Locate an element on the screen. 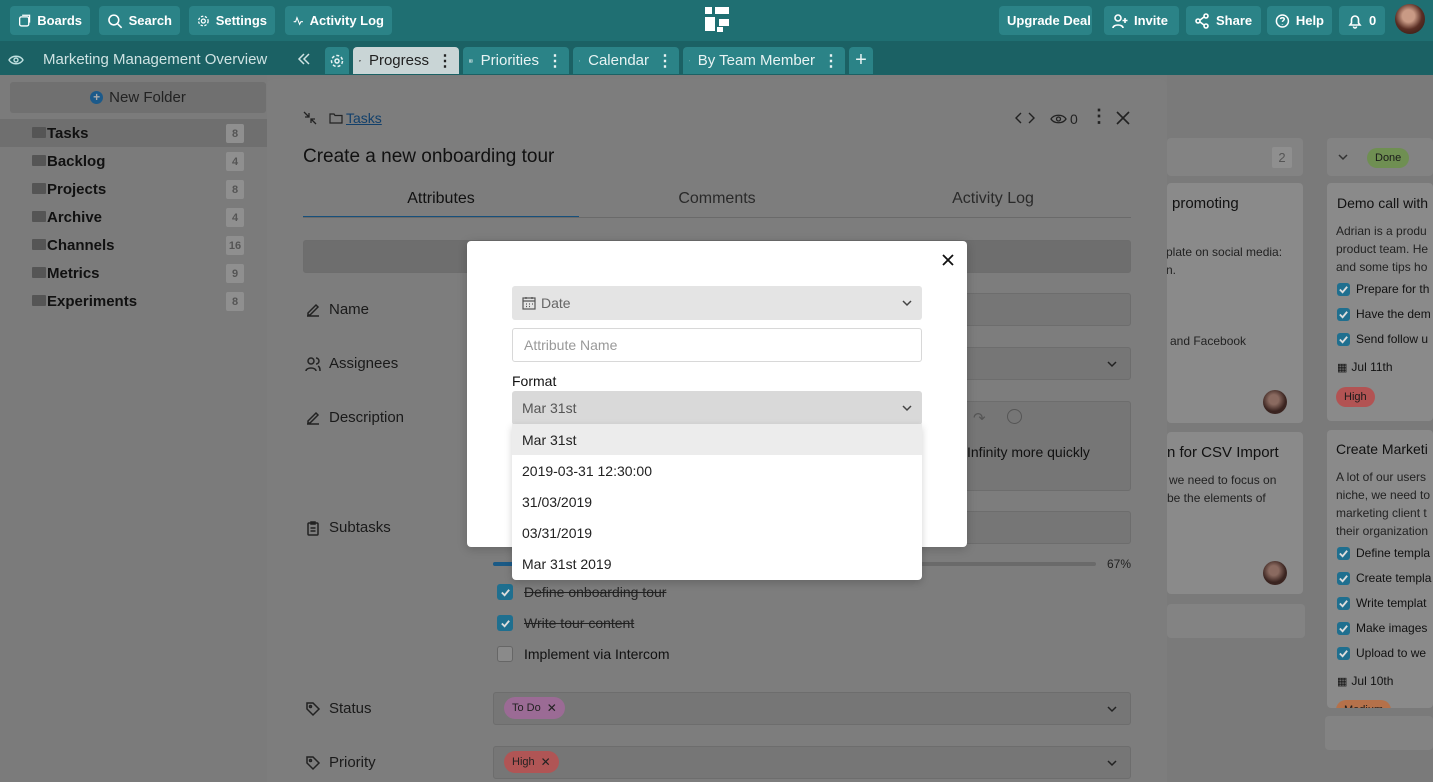 This screenshot has height=782, width=1433. sidebar-item-channels: Channels 16 is located at coordinates (133, 245).